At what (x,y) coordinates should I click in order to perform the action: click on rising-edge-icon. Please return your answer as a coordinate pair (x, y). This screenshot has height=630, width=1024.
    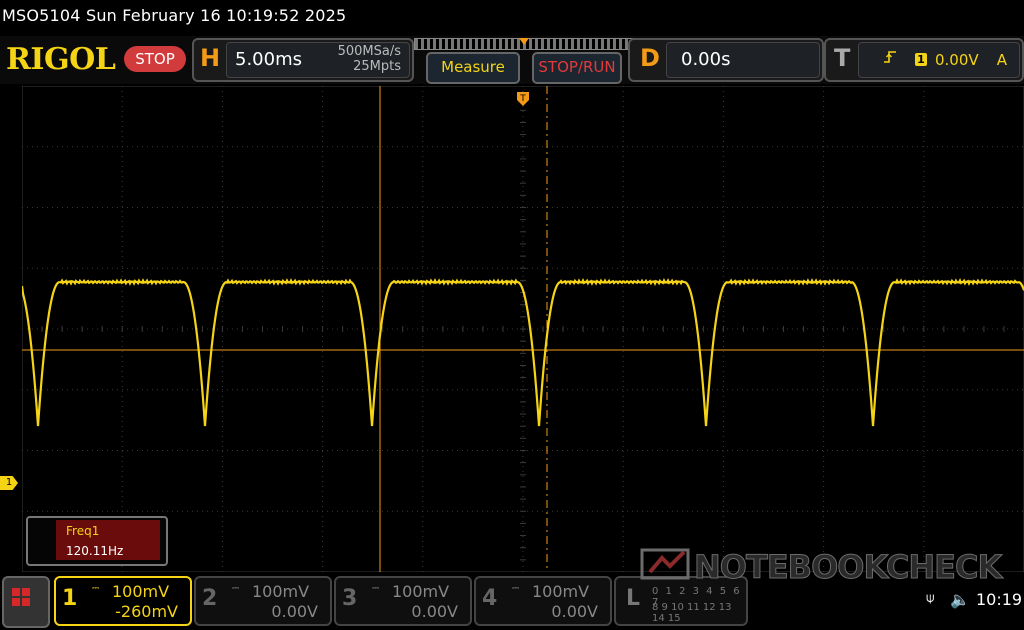
    Looking at the image, I should click on (890, 58).